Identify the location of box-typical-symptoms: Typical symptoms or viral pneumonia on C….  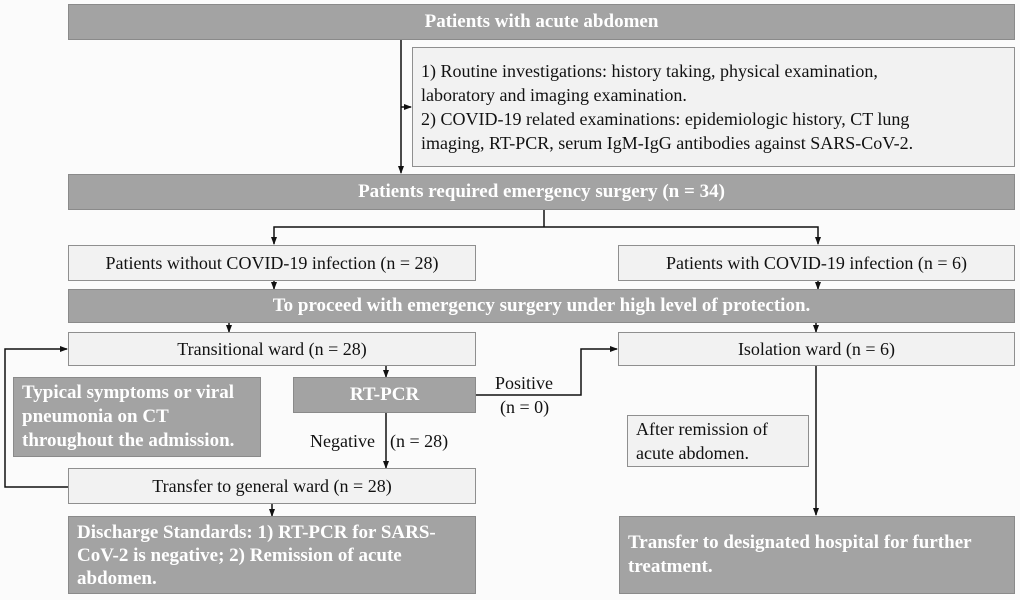
(137, 417).